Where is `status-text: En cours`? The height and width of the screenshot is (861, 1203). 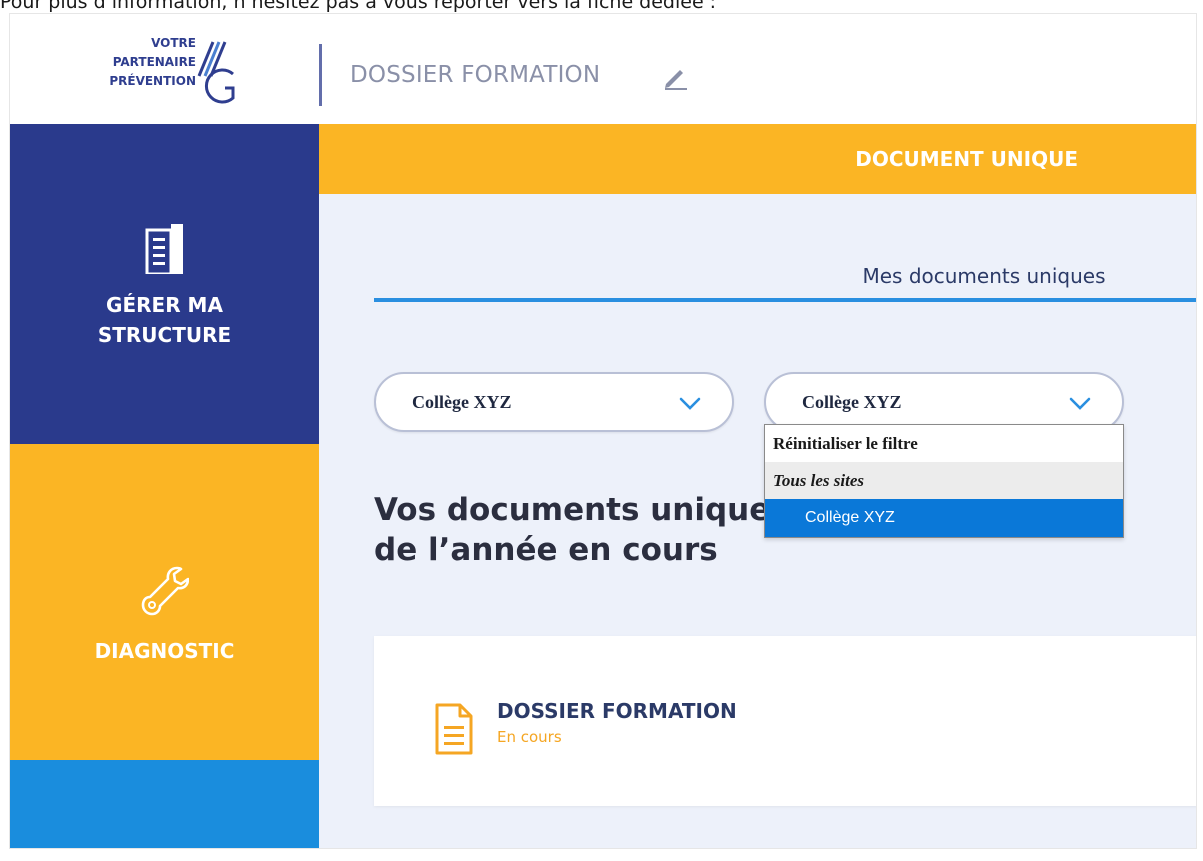 status-text: En cours is located at coordinates (529, 737).